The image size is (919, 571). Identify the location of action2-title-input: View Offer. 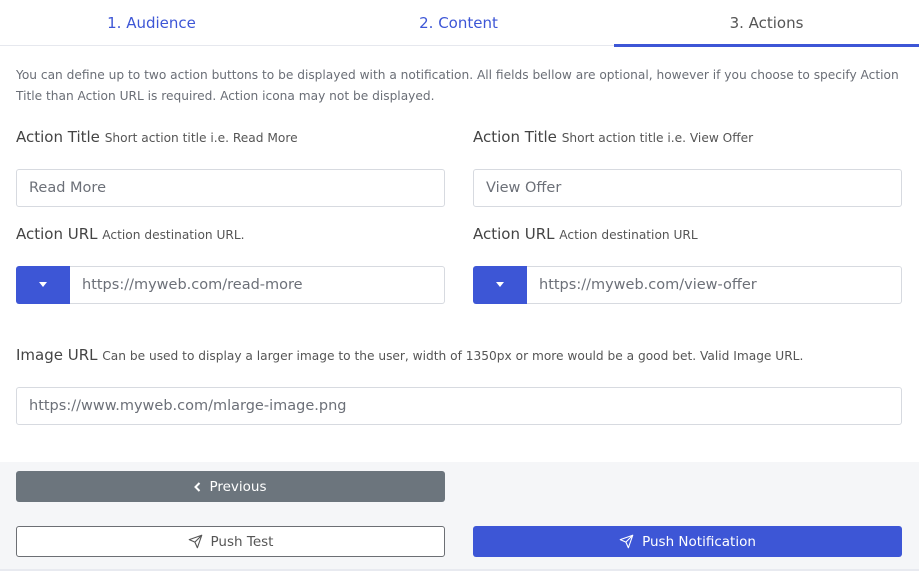
(687, 188).